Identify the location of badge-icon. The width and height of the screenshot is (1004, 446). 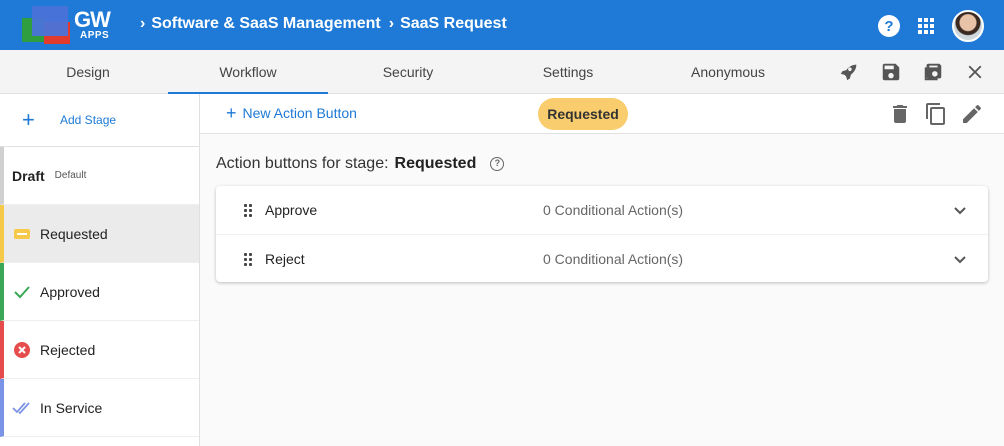
(22, 234).